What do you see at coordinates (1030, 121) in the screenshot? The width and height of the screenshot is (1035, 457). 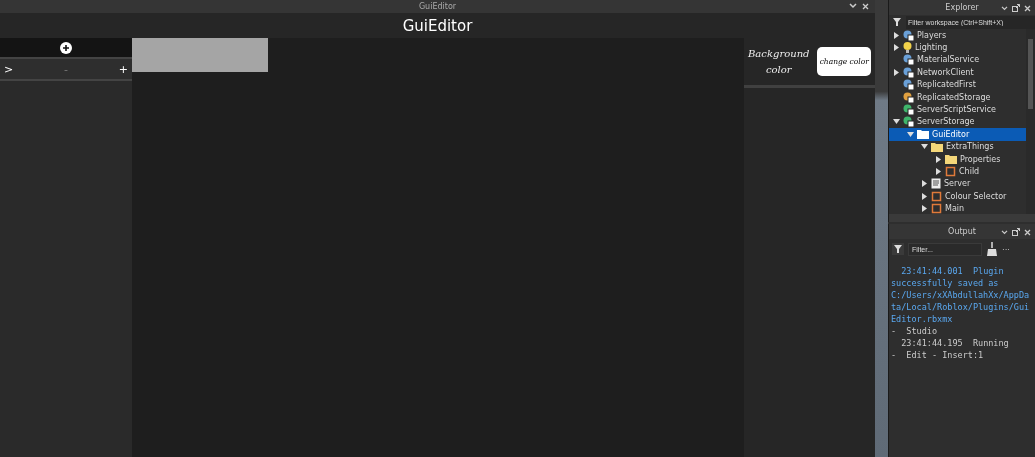 I see `scrollbar` at bounding box center [1030, 121].